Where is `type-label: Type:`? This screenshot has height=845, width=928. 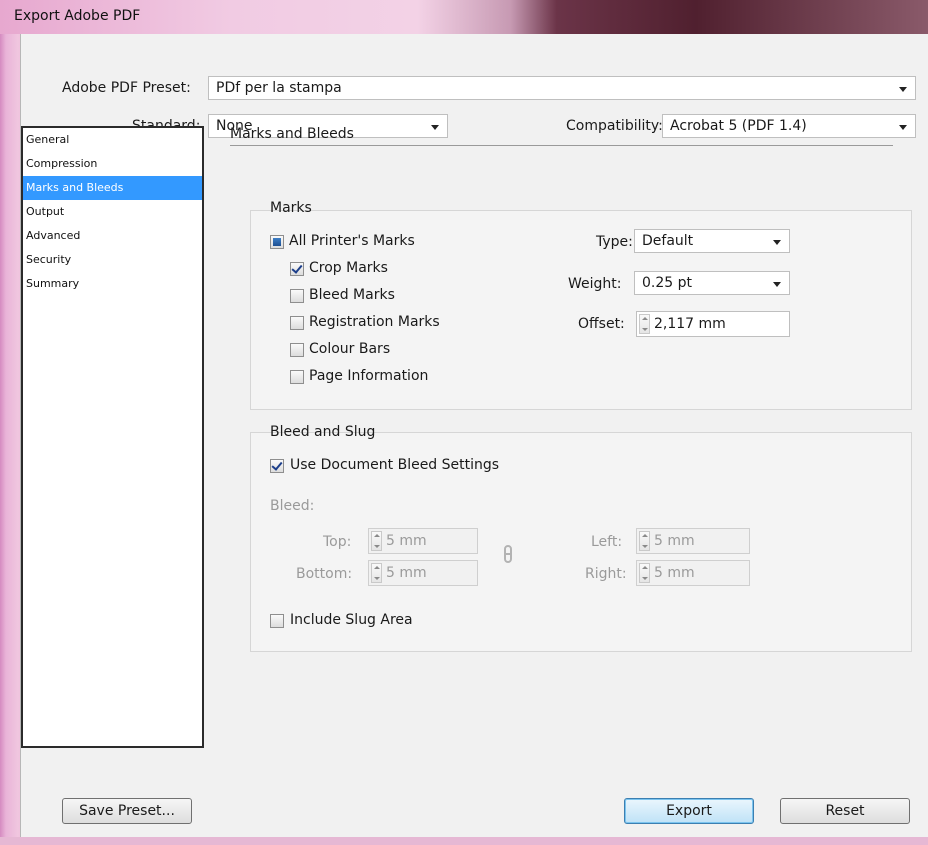
type-label: Type: is located at coordinates (614, 242).